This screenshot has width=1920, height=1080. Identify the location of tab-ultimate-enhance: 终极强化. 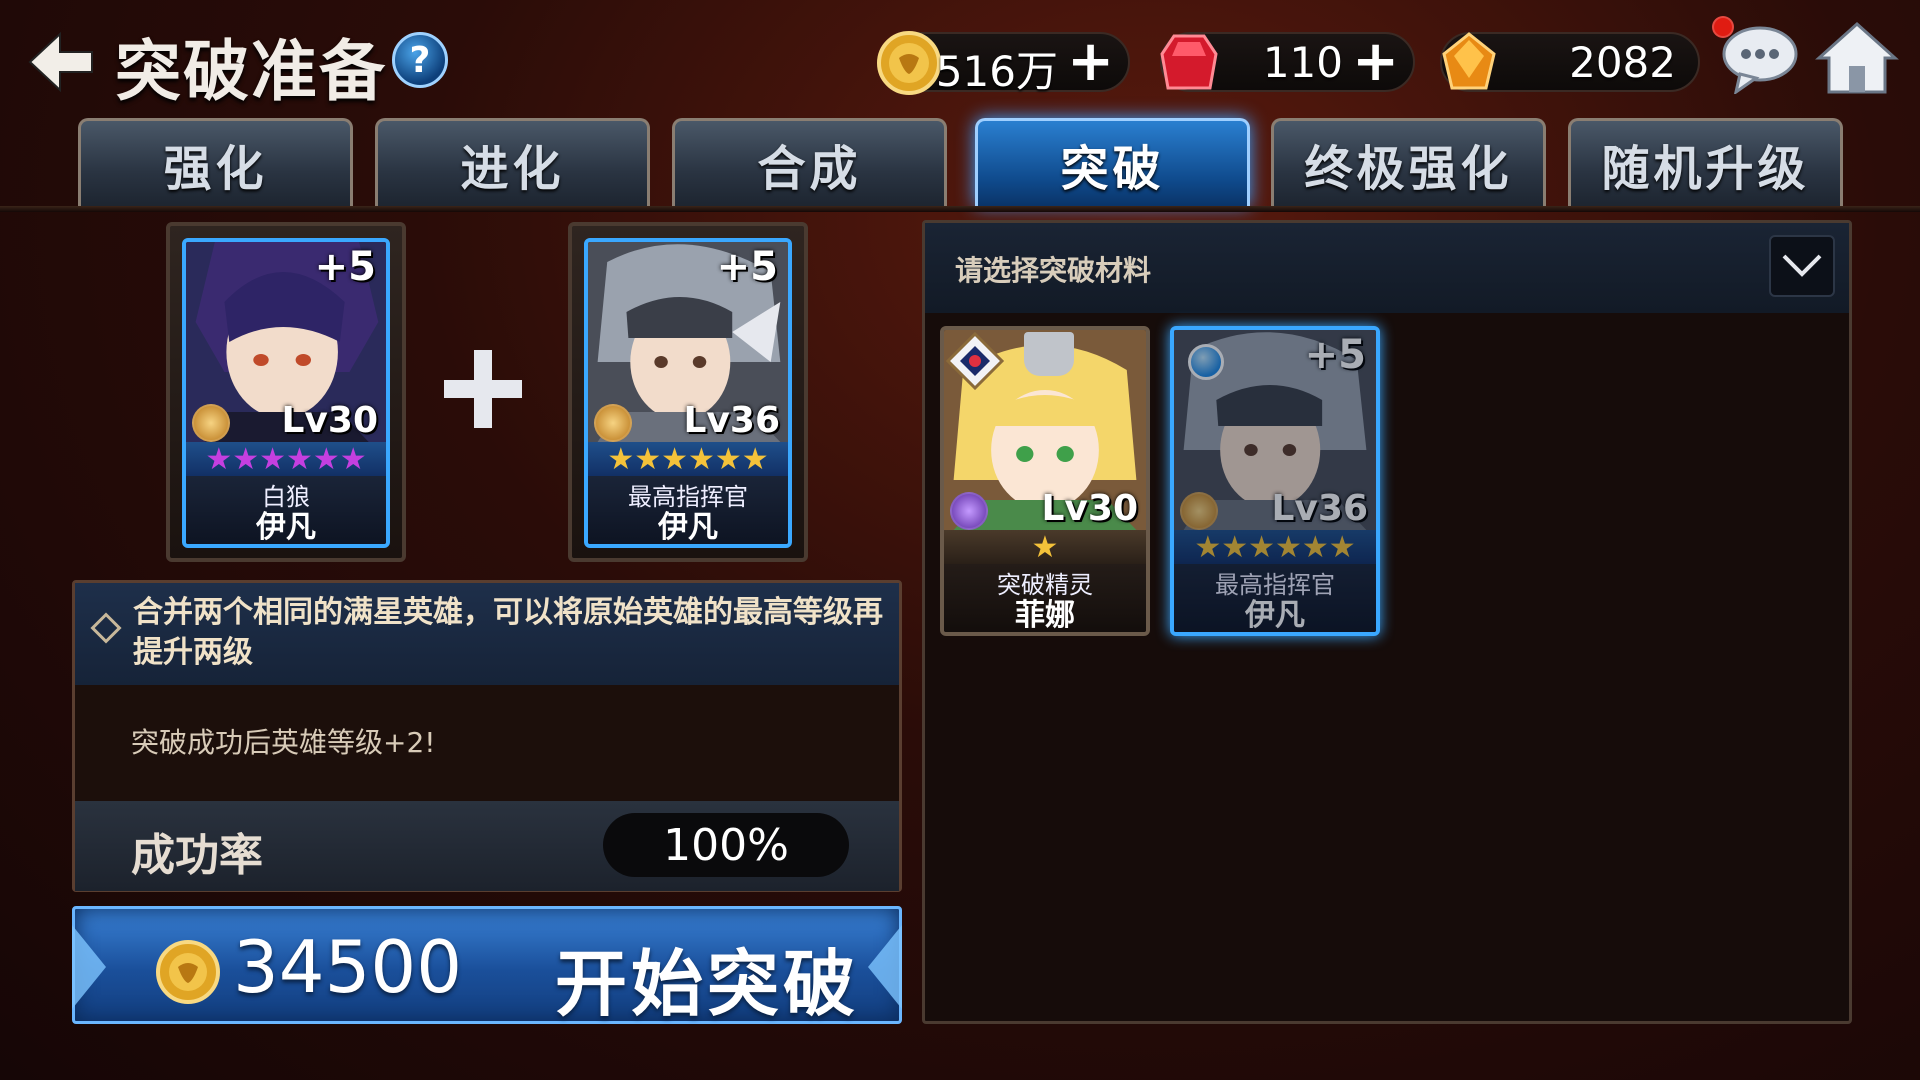
(1408, 162).